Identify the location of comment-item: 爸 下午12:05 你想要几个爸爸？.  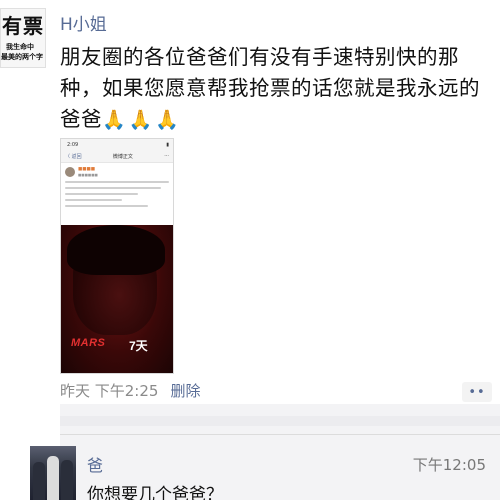
(265, 468).